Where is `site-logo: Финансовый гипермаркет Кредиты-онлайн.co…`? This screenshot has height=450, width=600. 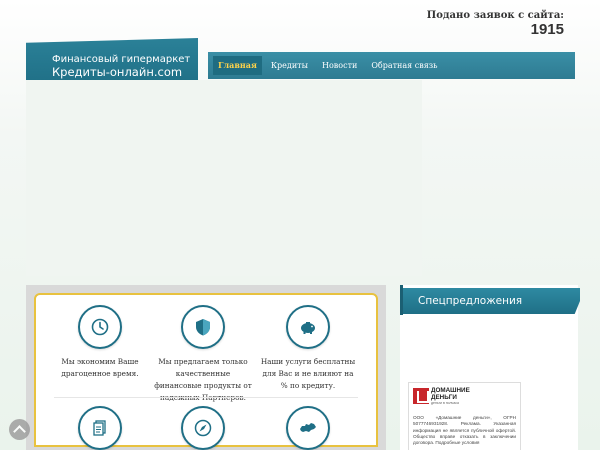 site-logo: Финансовый гипермаркет Кредиты-онлайн.co… is located at coordinates (112, 62).